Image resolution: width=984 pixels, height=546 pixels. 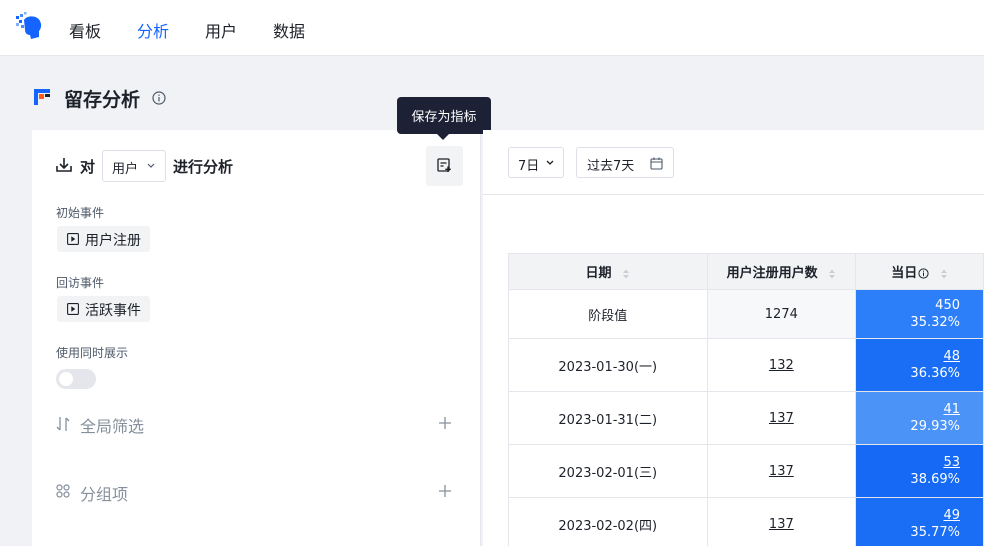 What do you see at coordinates (772, 273) in the screenshot?
I see `header-registered-users-label: 用户注册用户数` at bounding box center [772, 273].